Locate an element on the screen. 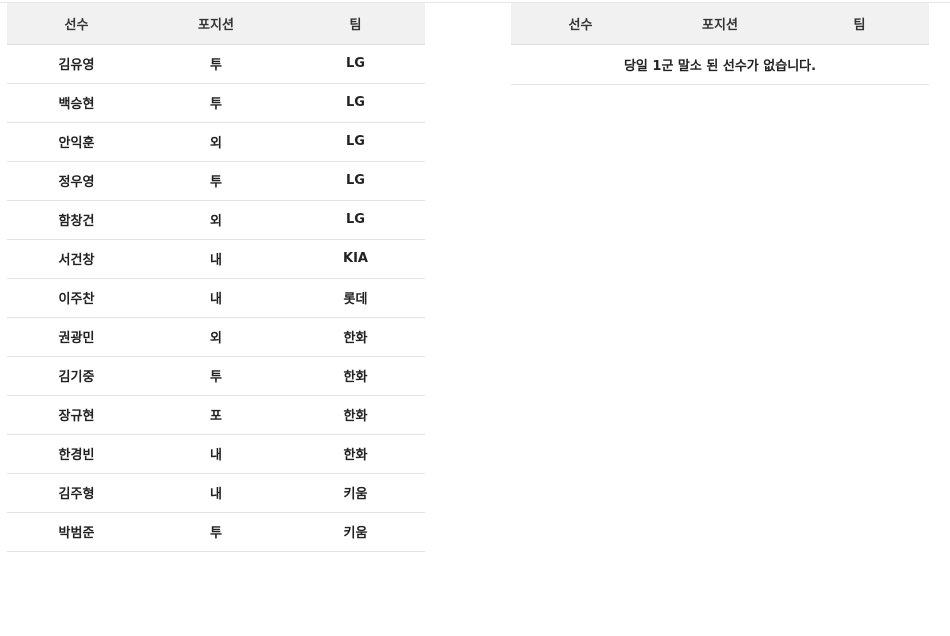 Image resolution: width=950 pixels, height=636 pixels. player-cell: 이주찬 is located at coordinates (76, 298).